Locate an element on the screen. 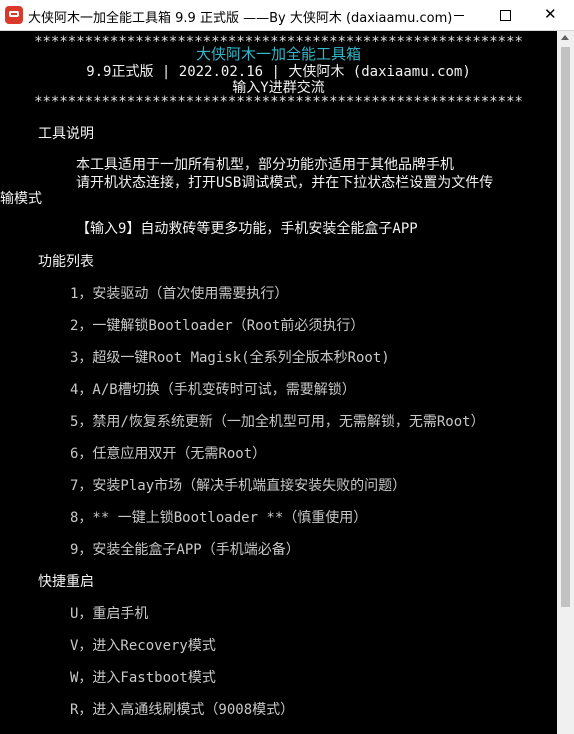 Image resolution: width=574 pixels, height=734 pixels. minimize-icon is located at coordinates (459, 15).